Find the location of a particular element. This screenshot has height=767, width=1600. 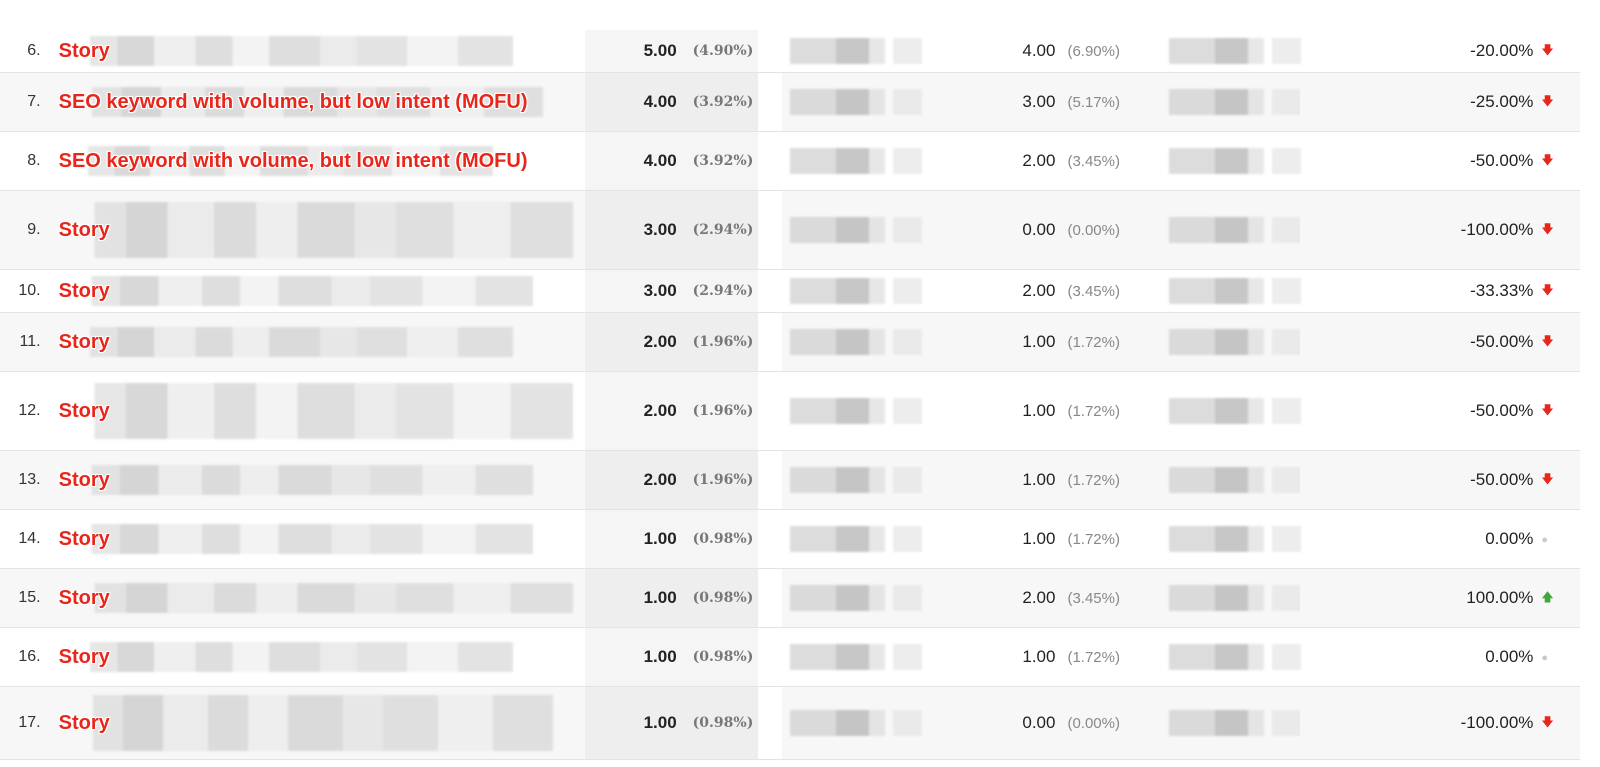

compare-percent: (3.45%) is located at coordinates (1093, 291).